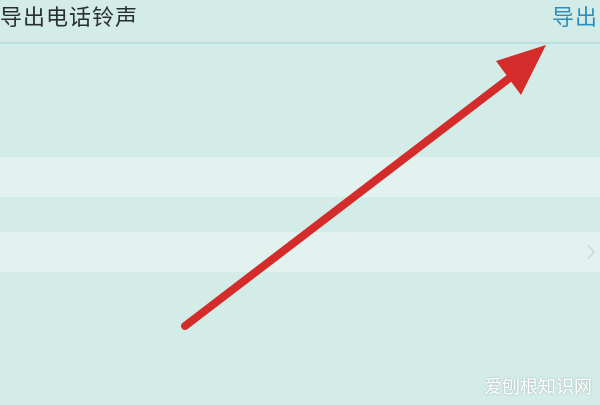 The height and width of the screenshot is (405, 600). I want to click on chevron-right-icon, so click(591, 252).